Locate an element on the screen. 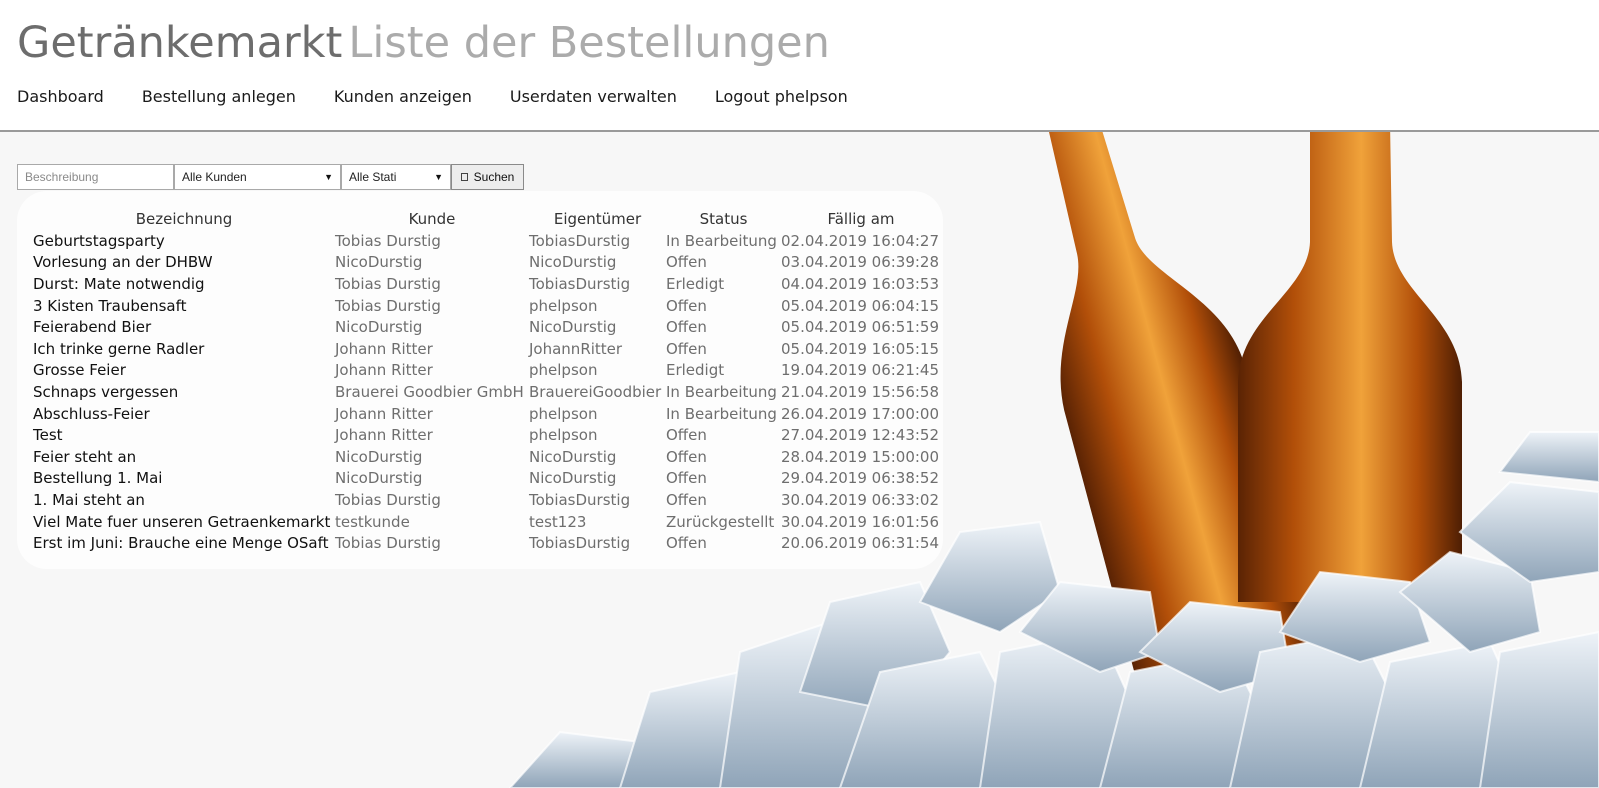  order-customer: Brauerei Goodbier GmbH is located at coordinates (429, 391).